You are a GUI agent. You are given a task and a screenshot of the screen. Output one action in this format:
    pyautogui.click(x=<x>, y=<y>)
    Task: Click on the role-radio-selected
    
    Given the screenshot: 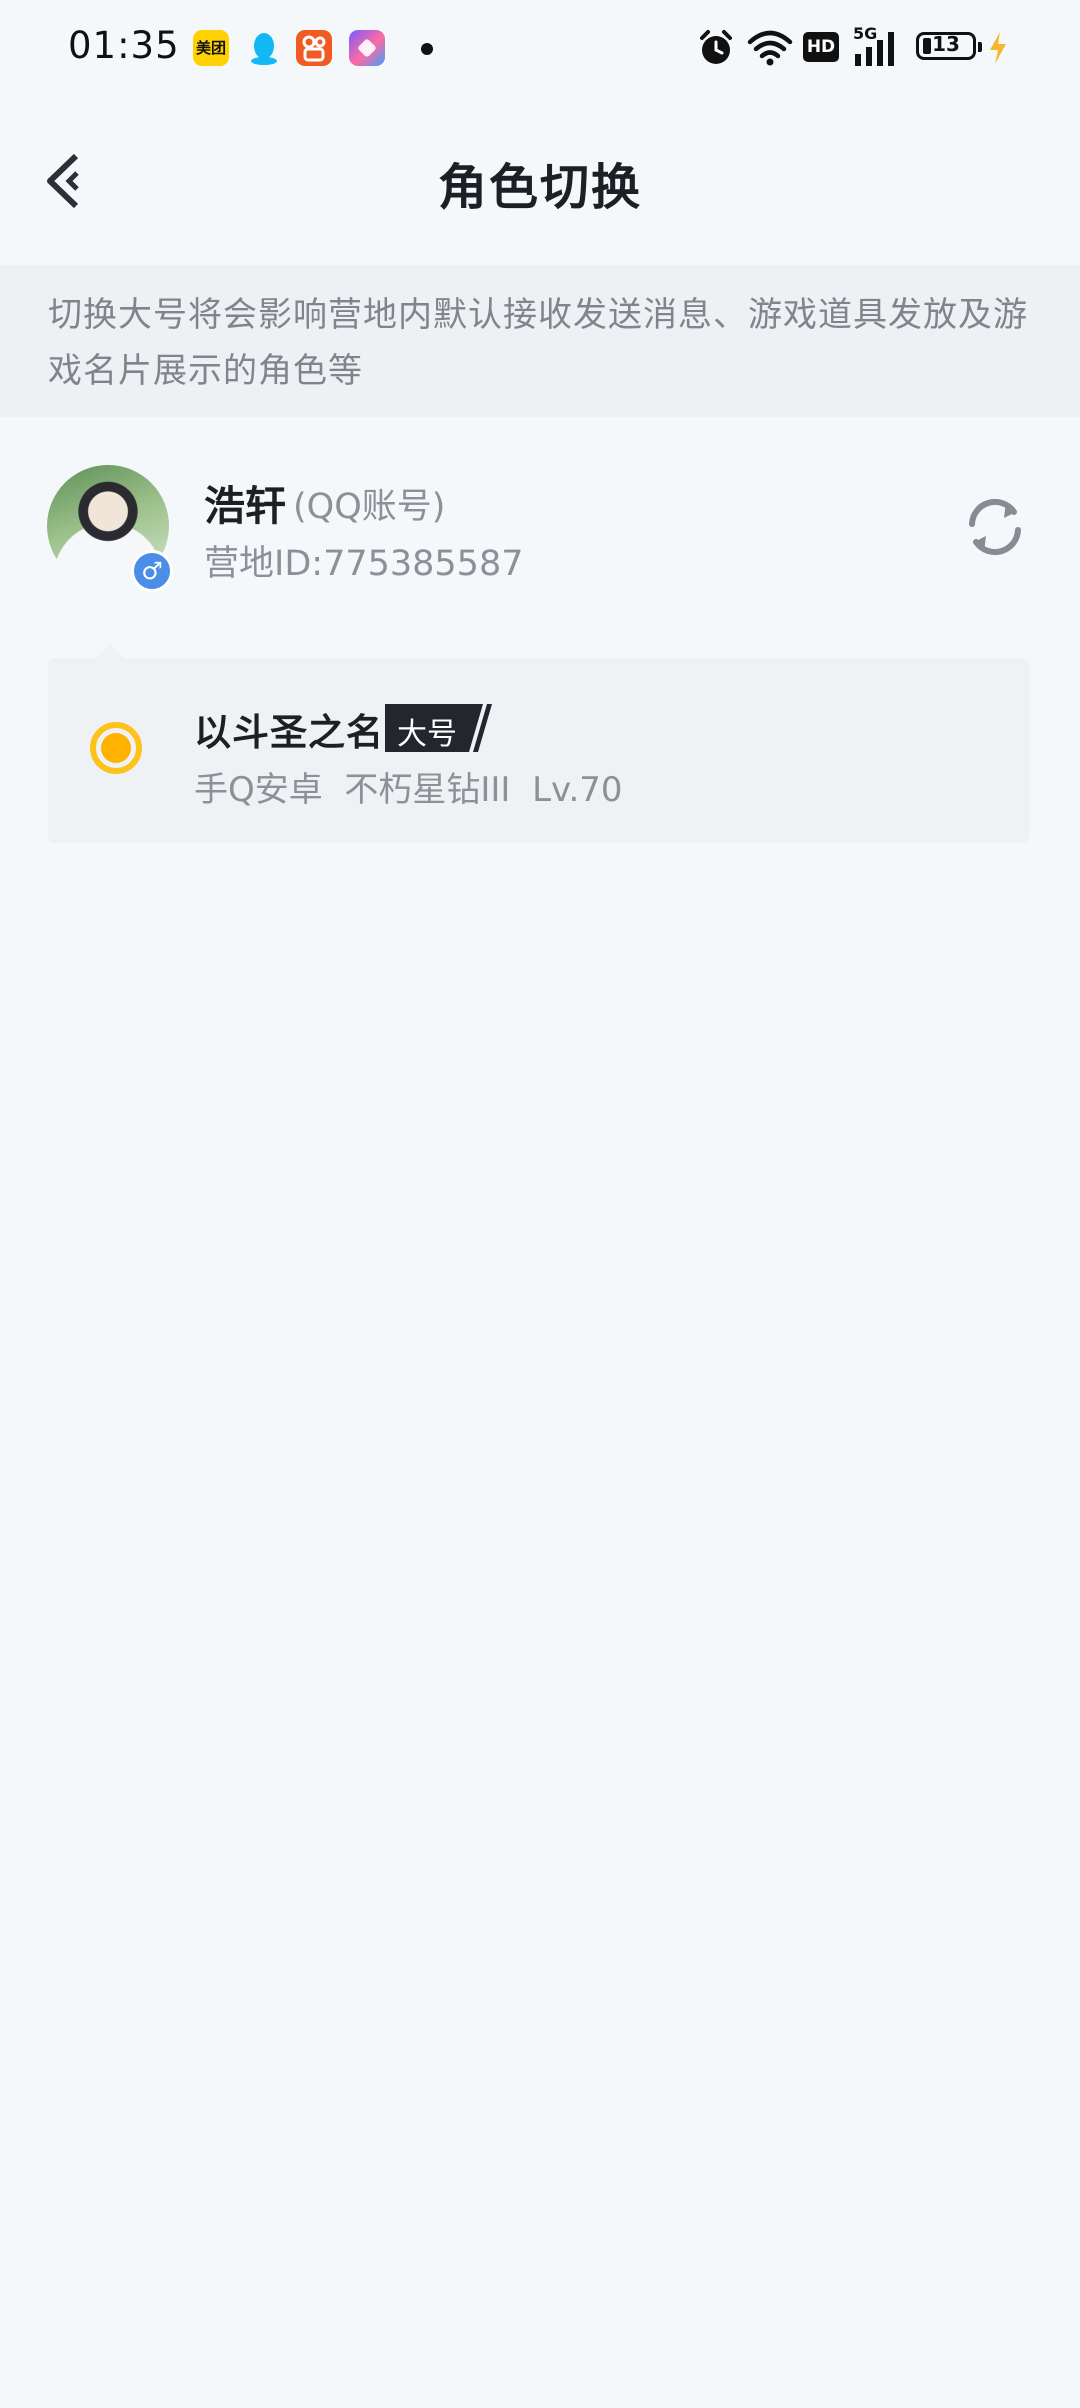 What is the action you would take?
    pyautogui.click(x=116, y=748)
    